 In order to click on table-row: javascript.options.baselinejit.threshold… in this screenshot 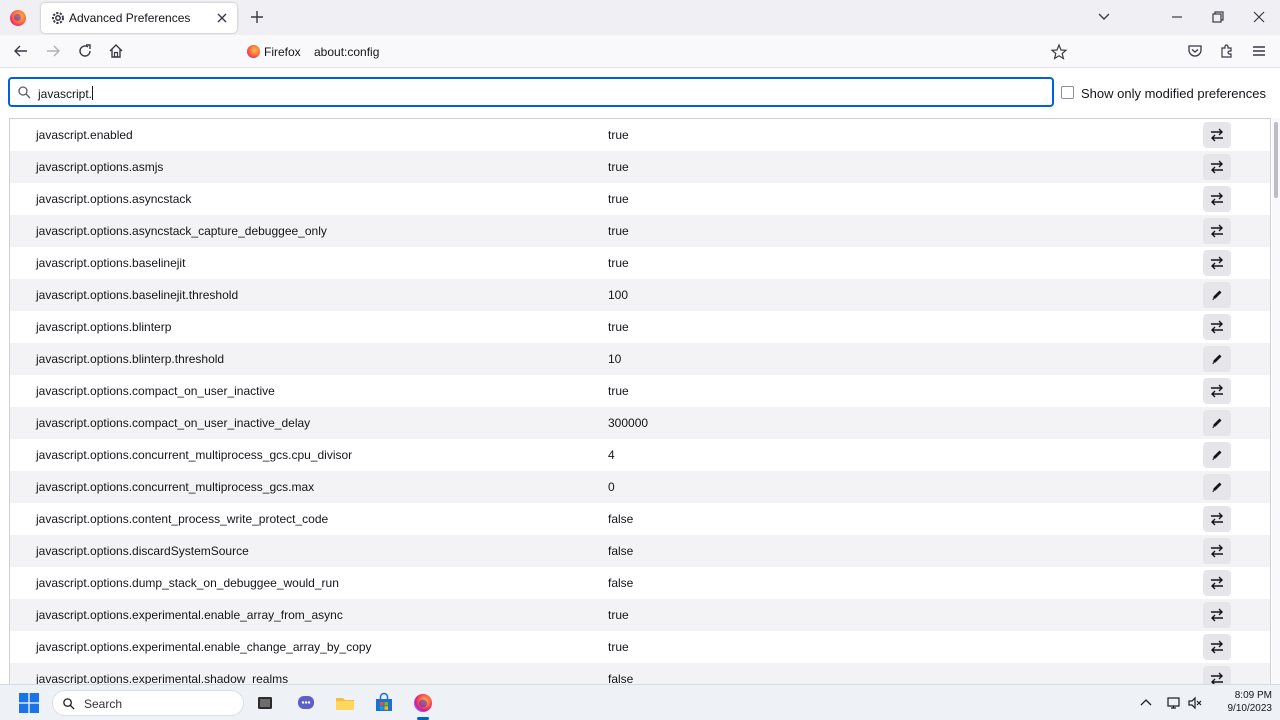, I will do `click(640, 295)`.